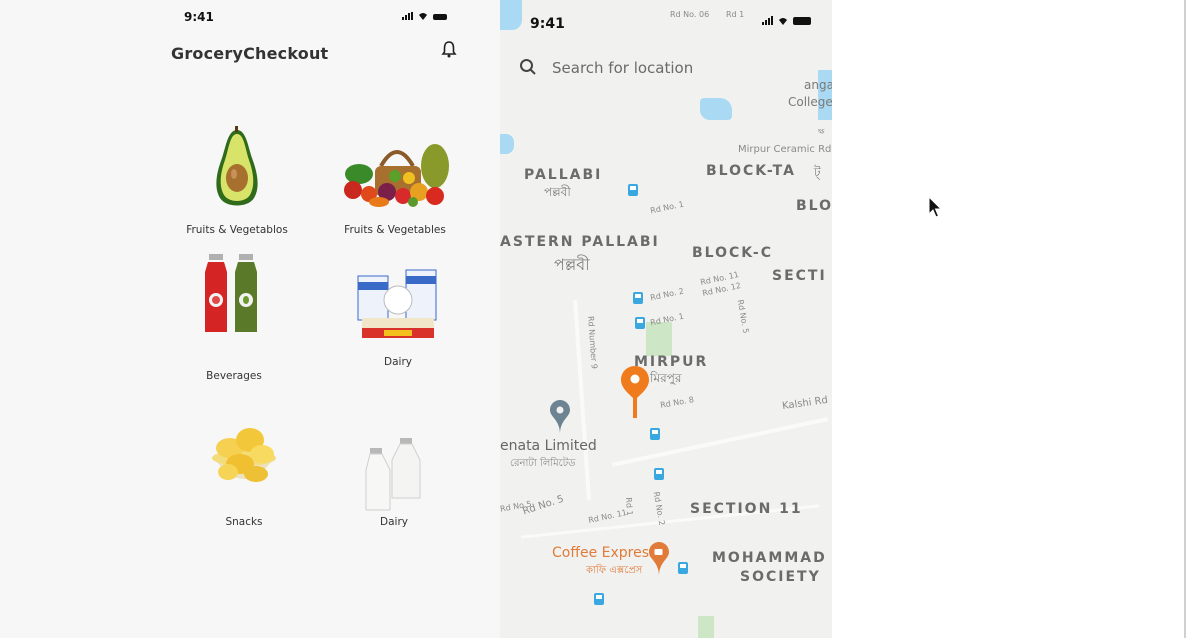 The width and height of the screenshot is (1186, 638). I want to click on category-dairy-1: Dairy, so click(398, 317).